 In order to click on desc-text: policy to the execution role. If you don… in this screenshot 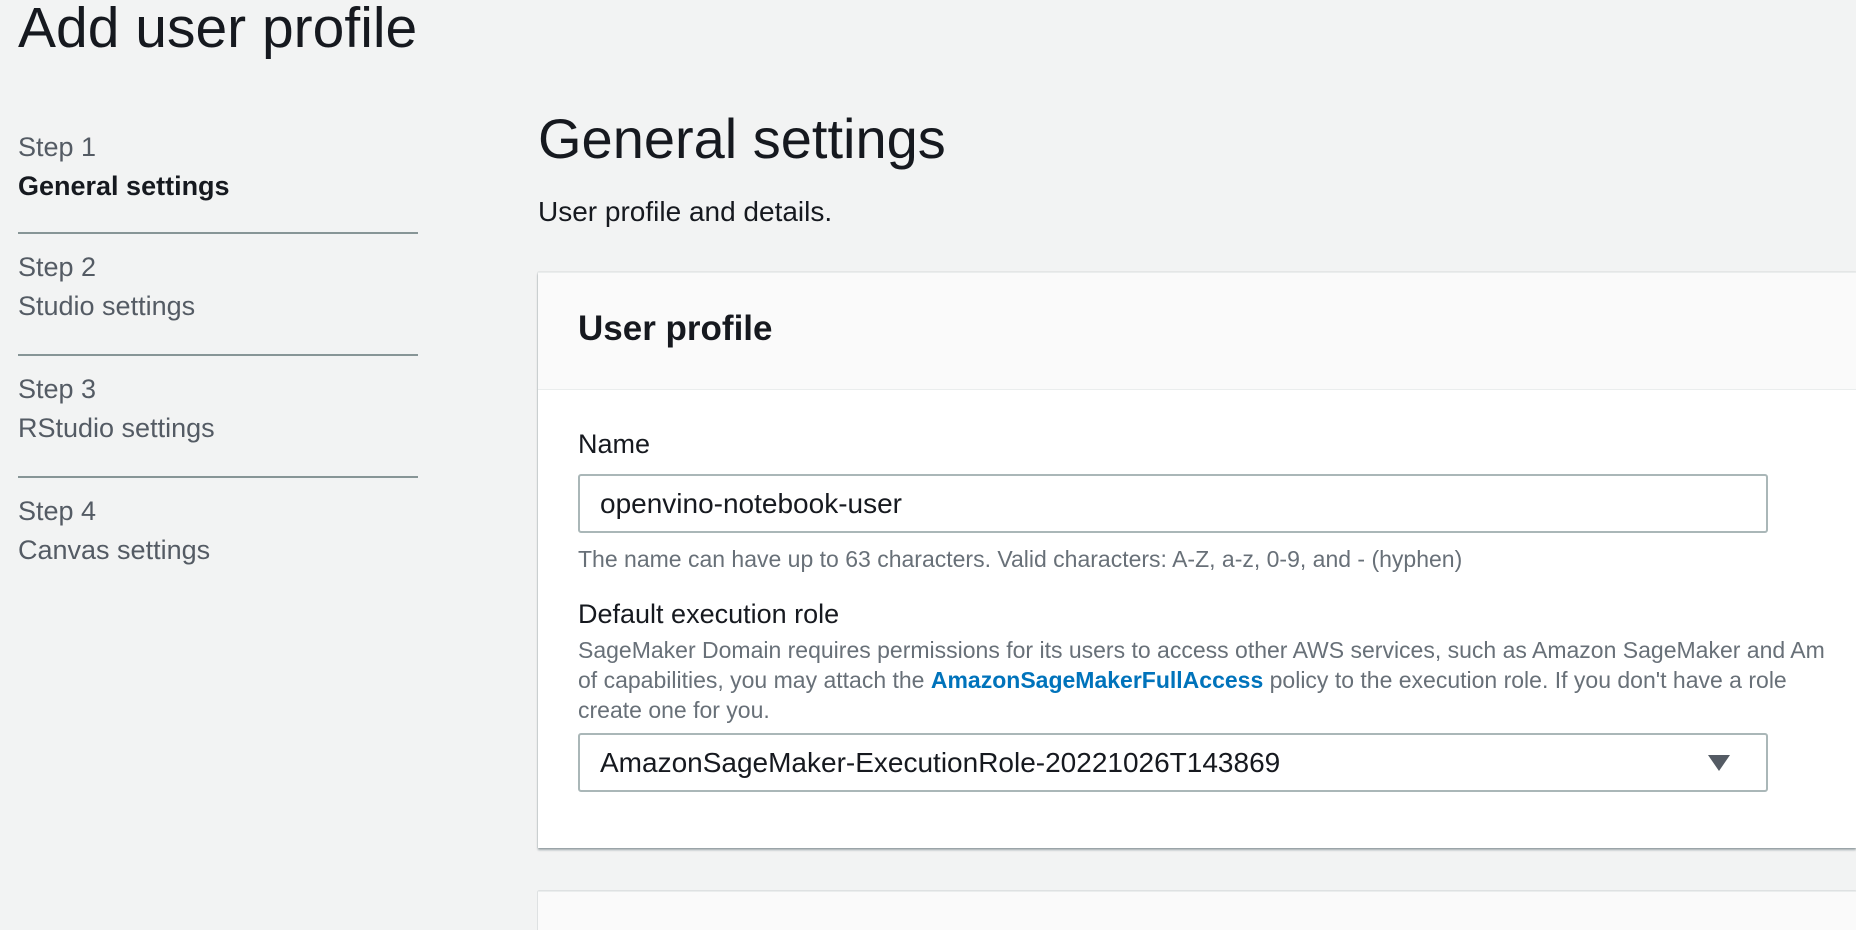, I will do `click(1525, 680)`.